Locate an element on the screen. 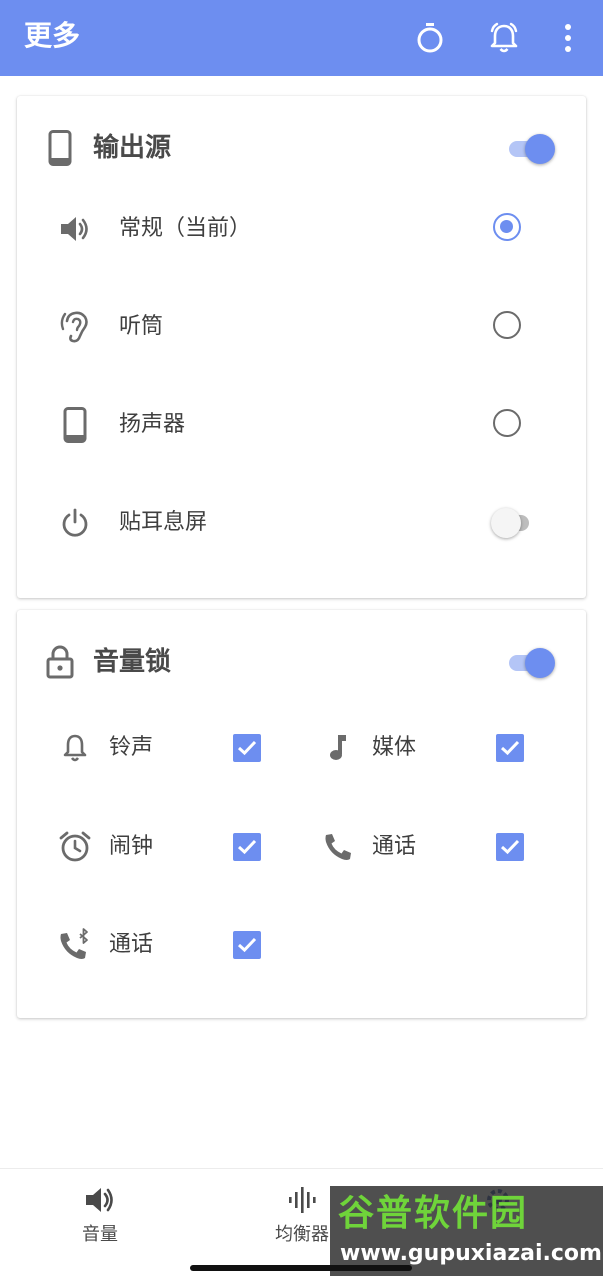  volume-lock-switch is located at coordinates (531, 662).